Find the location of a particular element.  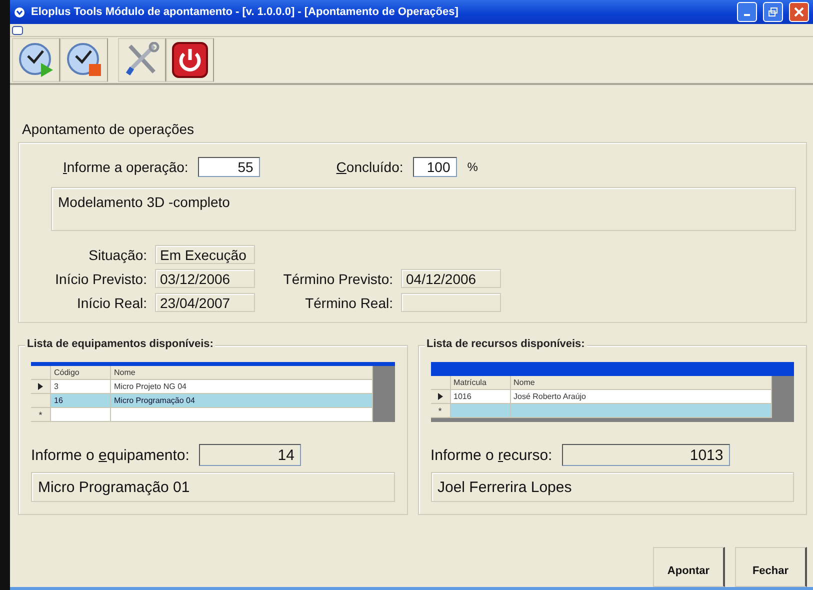

power-icon is located at coordinates (190, 60).